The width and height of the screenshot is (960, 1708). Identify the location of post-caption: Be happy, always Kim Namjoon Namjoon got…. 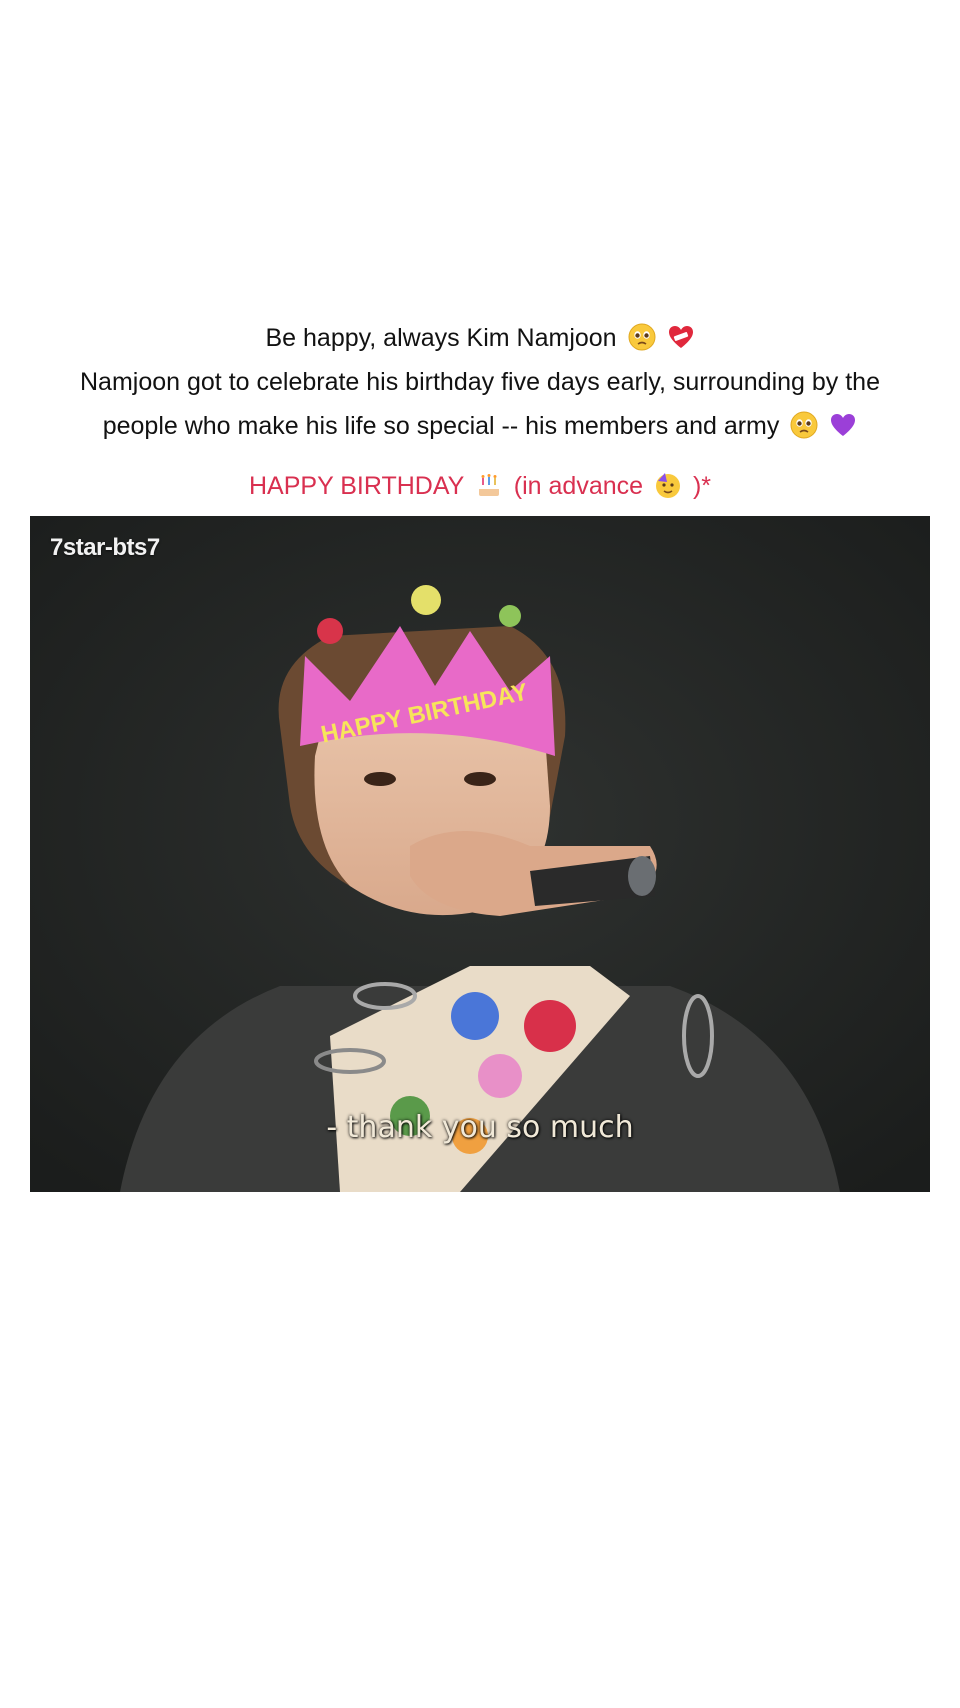
(480, 382).